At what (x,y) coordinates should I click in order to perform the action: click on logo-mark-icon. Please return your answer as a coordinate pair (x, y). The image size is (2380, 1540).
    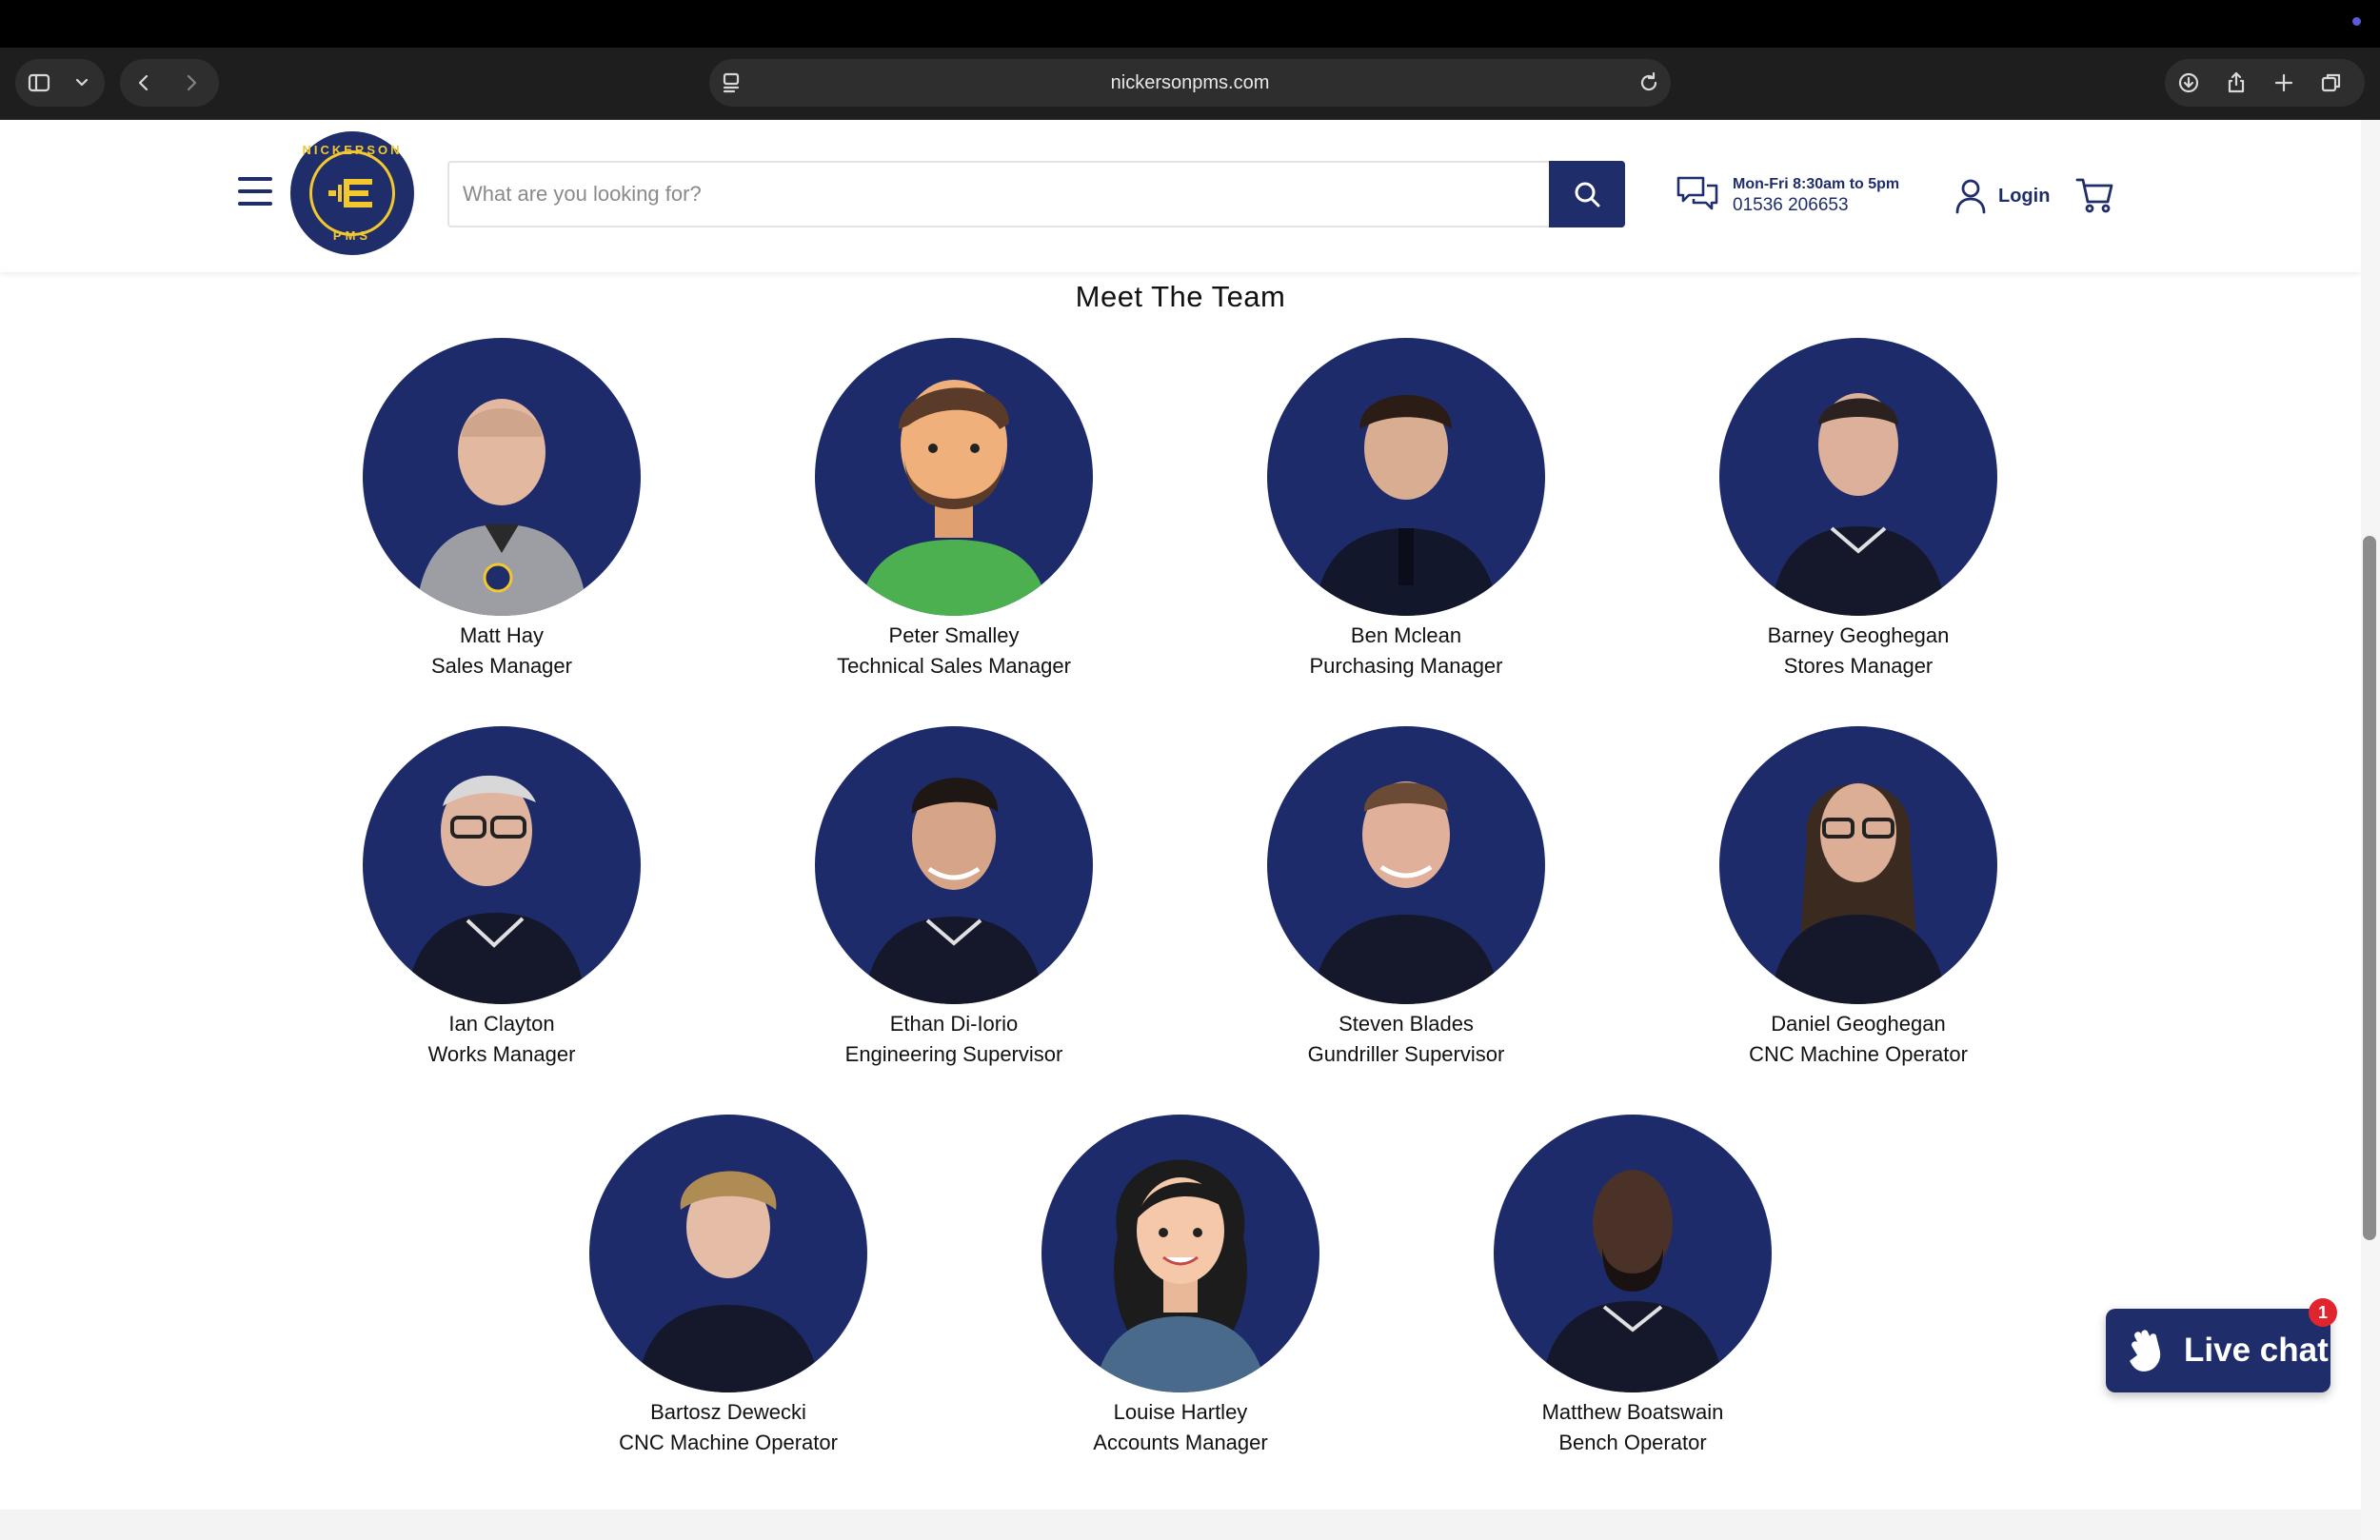
    Looking at the image, I should click on (350, 193).